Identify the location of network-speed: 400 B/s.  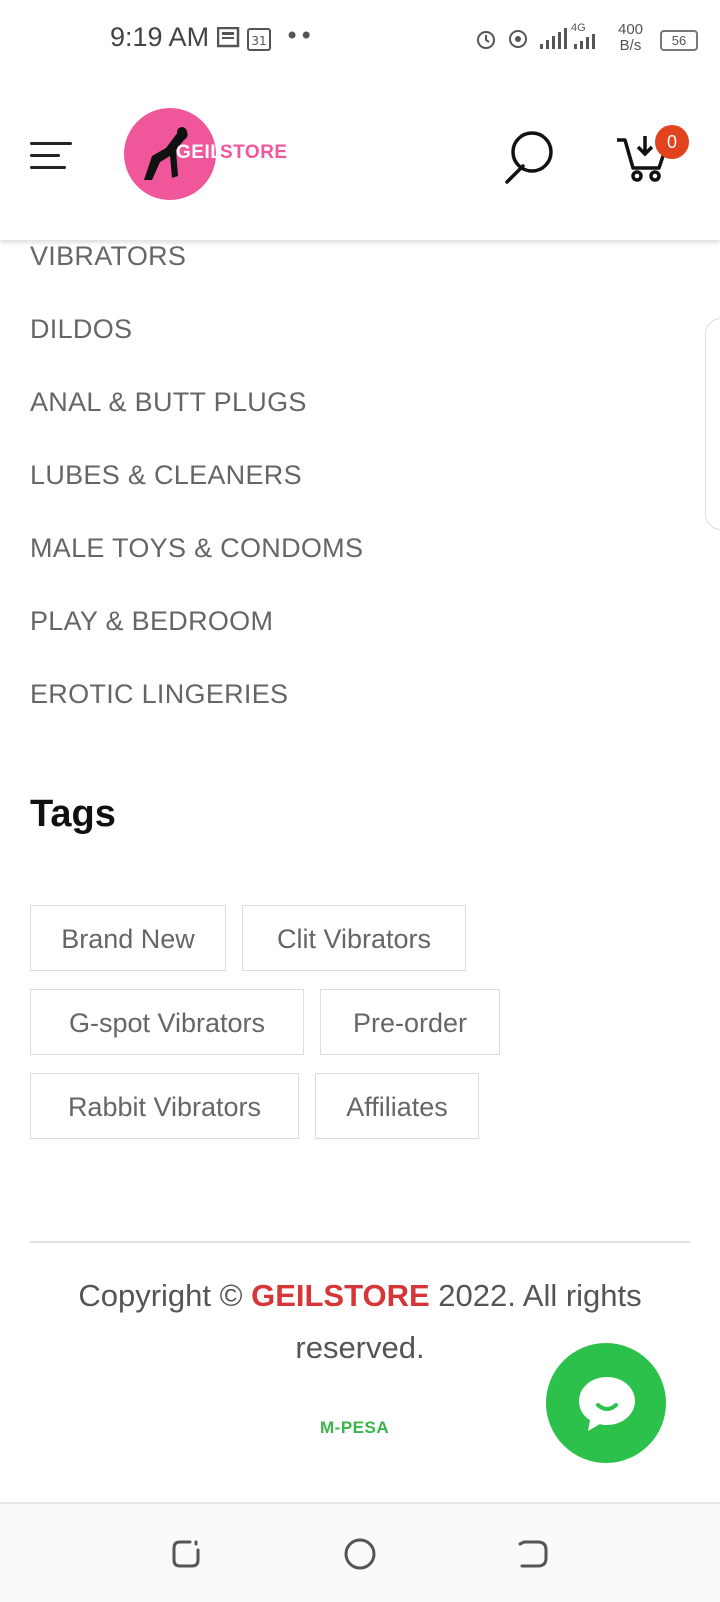
(631, 37).